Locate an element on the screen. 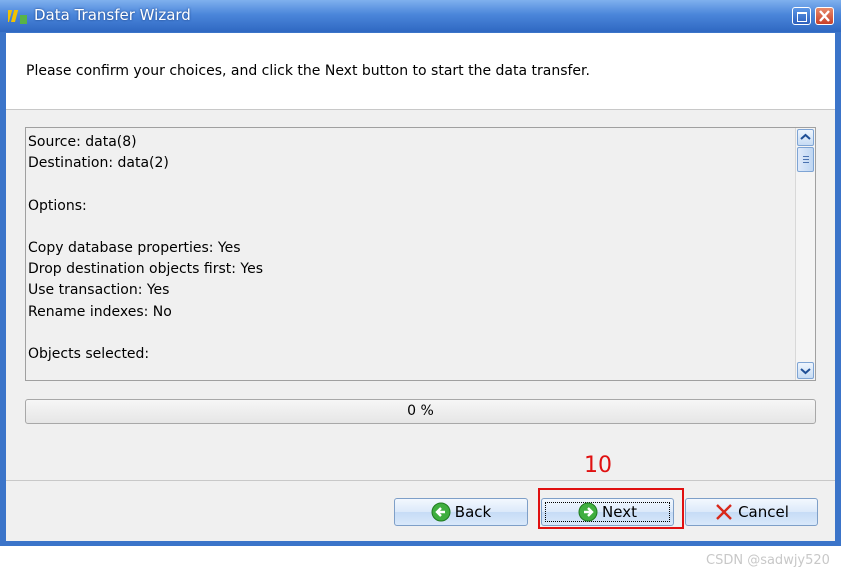 The image size is (841, 568). summary-line: Drop destination objects first: Yes is located at coordinates (146, 269).